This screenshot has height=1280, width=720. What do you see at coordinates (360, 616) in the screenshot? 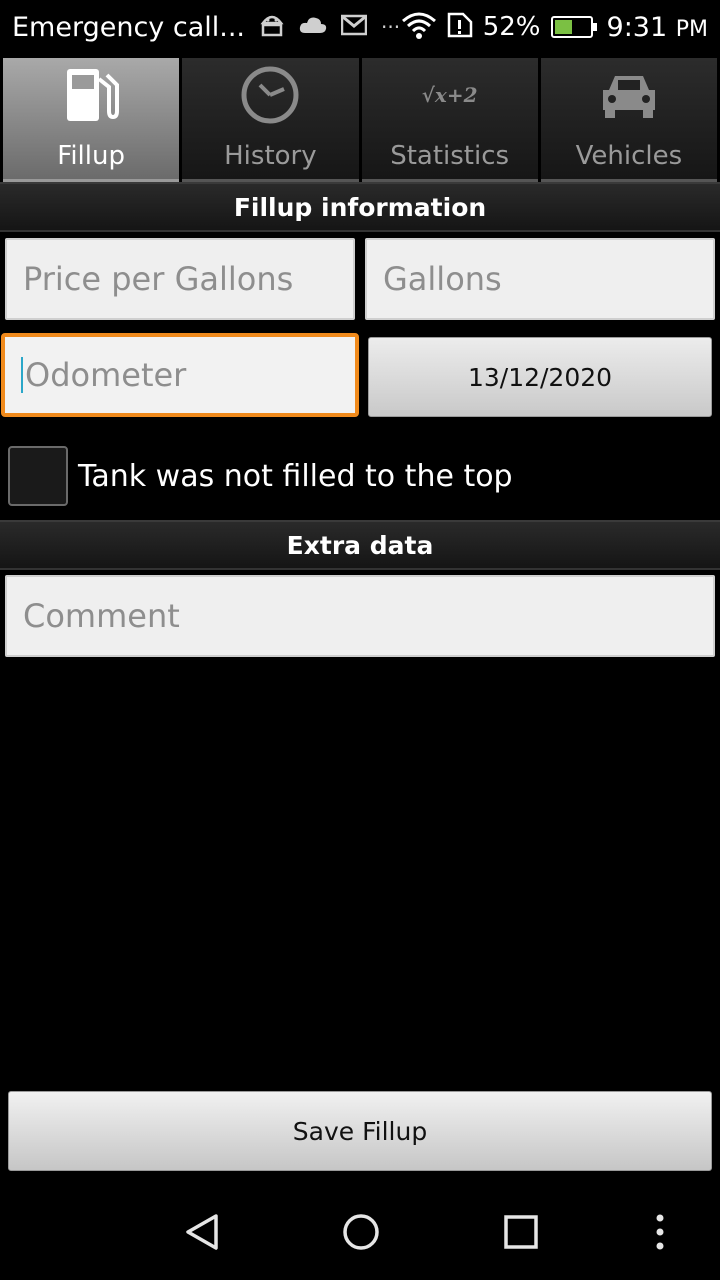
I see `comment-input: Comment` at bounding box center [360, 616].